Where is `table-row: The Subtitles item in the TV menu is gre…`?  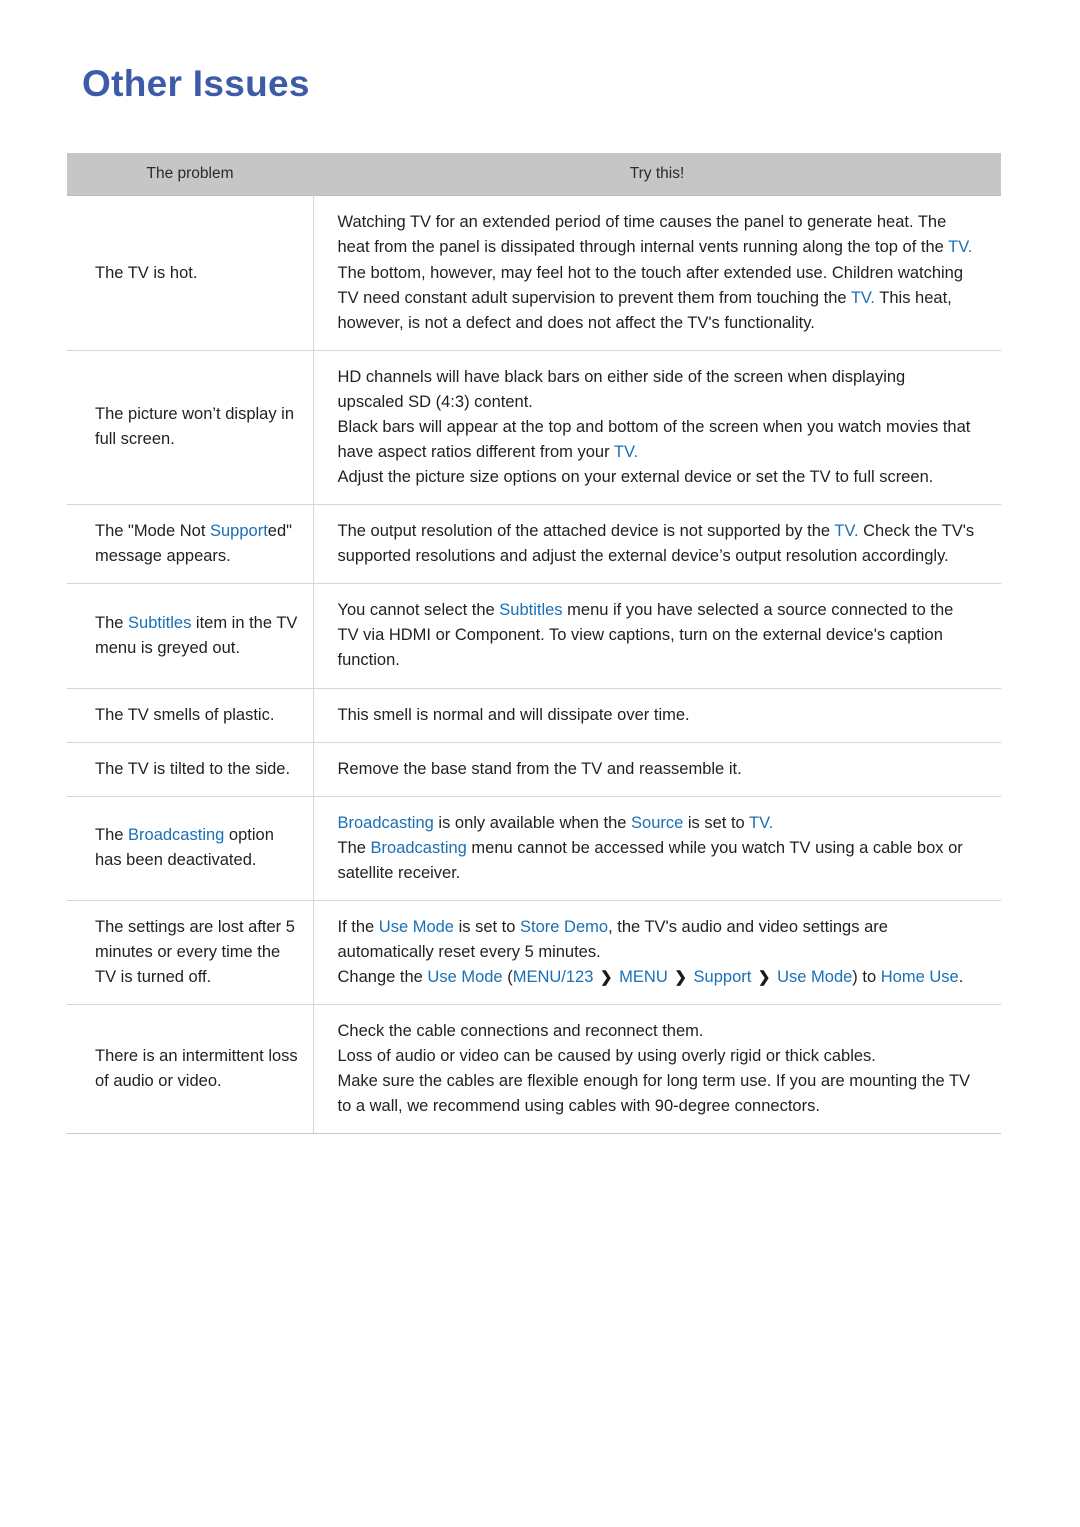 table-row: The Subtitles item in the TV menu is gre… is located at coordinates (534, 636).